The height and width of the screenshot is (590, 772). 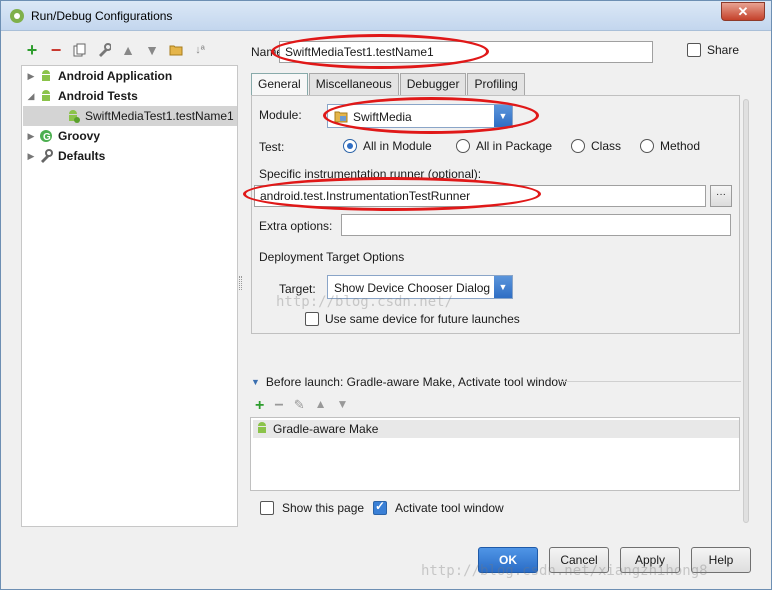 I want to click on browse-button: ···, so click(x=721, y=196).